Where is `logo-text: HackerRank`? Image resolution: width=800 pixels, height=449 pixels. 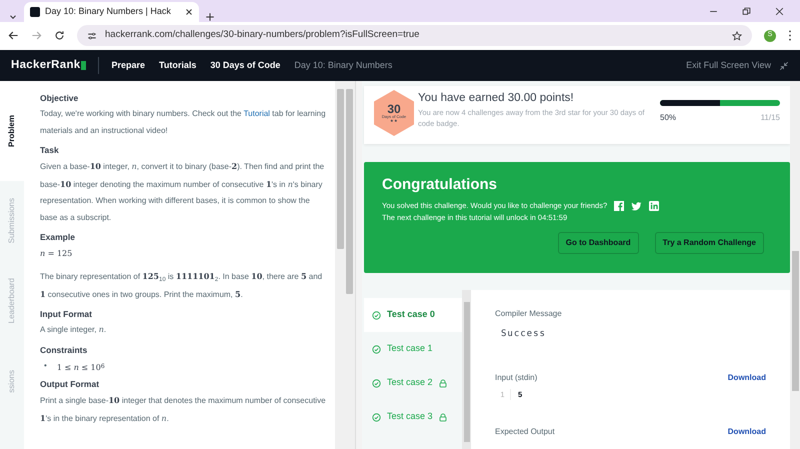 logo-text: HackerRank is located at coordinates (45, 65).